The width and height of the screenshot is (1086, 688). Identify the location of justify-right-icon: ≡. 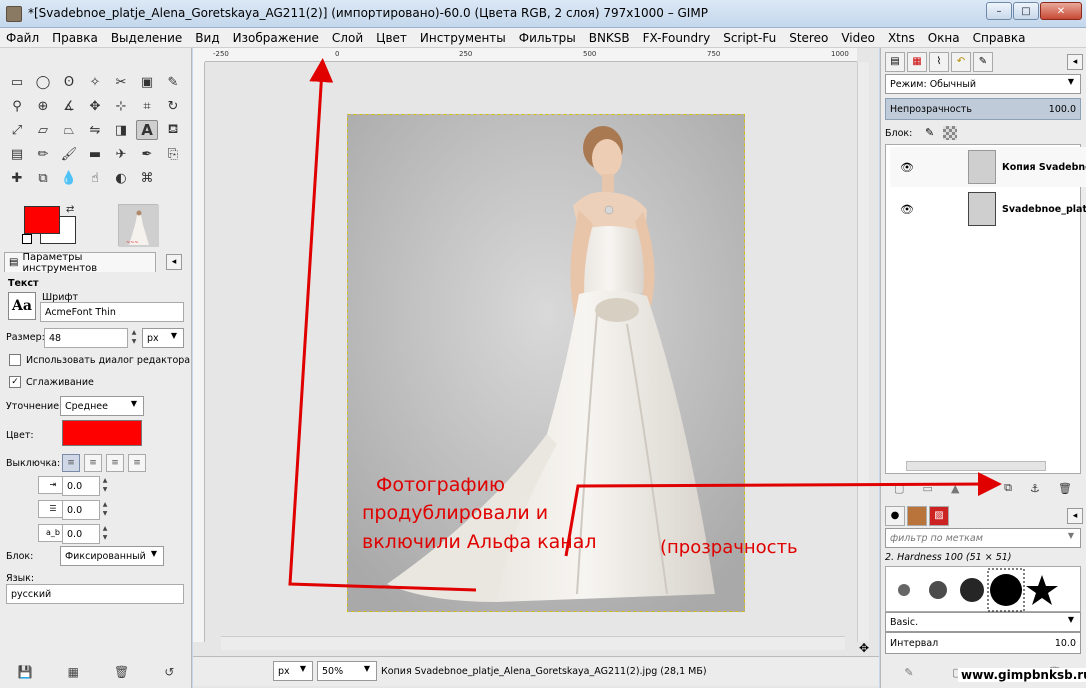
(93, 463).